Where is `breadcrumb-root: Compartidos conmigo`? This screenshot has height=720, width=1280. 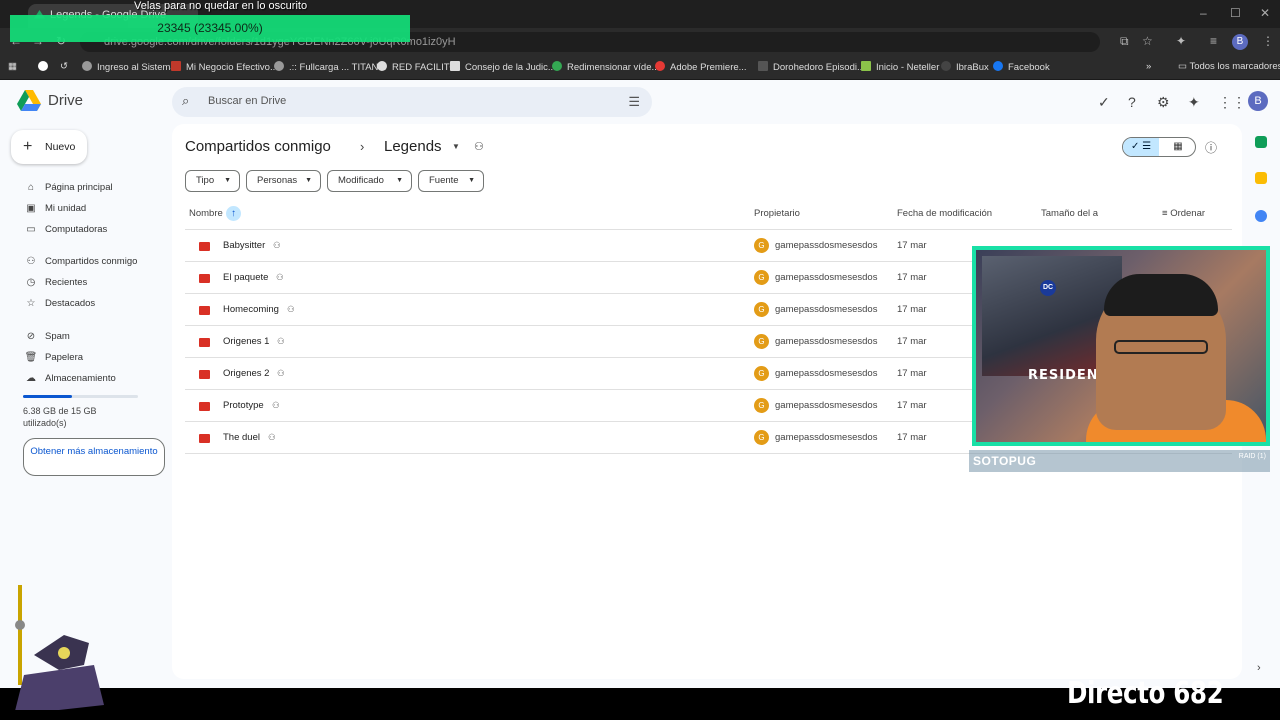 breadcrumb-root: Compartidos conmigo is located at coordinates (258, 146).